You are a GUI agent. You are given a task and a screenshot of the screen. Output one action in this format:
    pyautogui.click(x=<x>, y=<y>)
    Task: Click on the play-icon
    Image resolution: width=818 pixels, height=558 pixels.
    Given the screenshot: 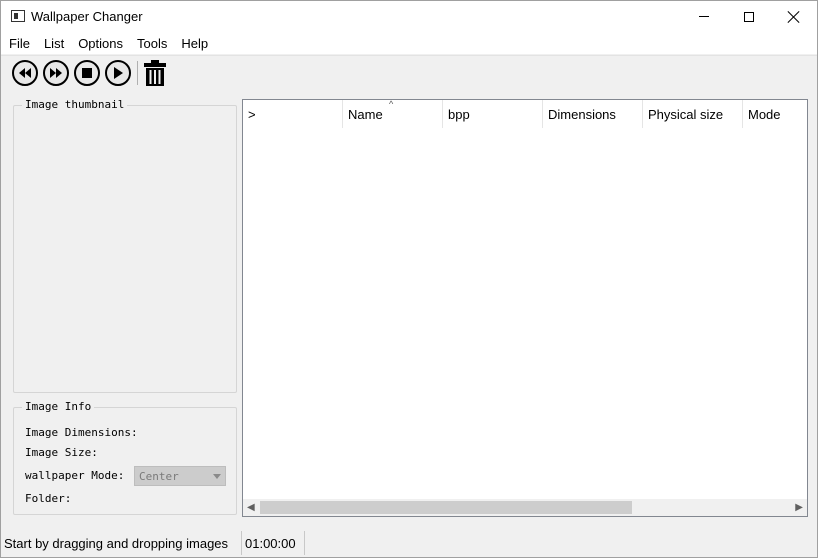 What is the action you would take?
    pyautogui.click(x=118, y=73)
    